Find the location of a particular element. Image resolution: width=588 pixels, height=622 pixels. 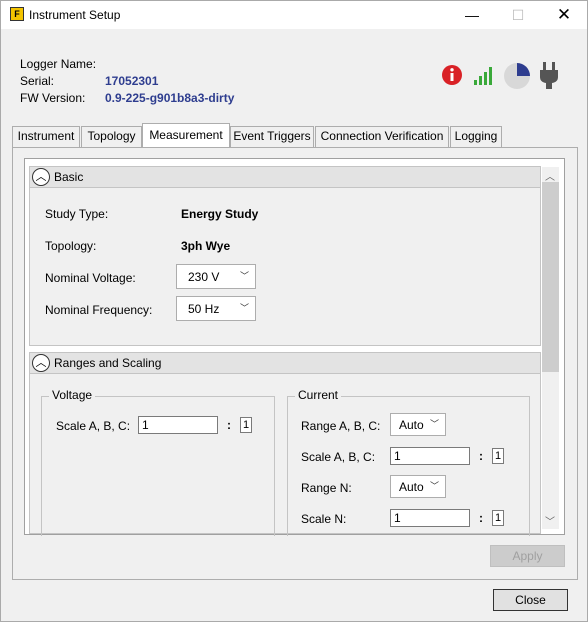

memory-pie-icon is located at coordinates (517, 76).